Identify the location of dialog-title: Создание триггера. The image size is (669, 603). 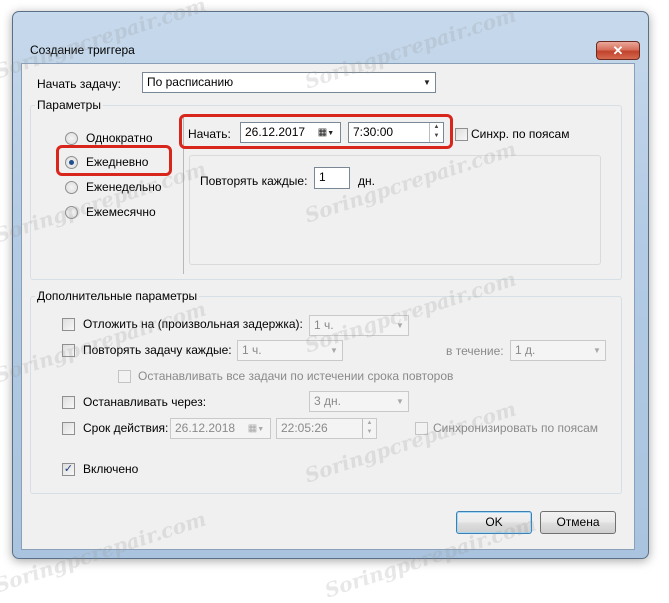
(82, 50).